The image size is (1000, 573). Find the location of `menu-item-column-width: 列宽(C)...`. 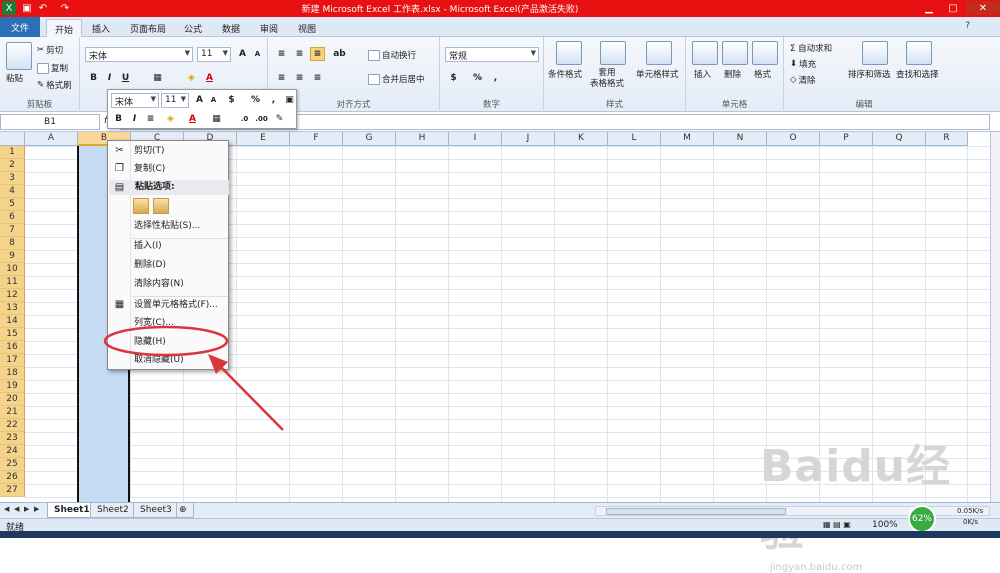

menu-item-column-width: 列宽(C)... is located at coordinates (168, 323).